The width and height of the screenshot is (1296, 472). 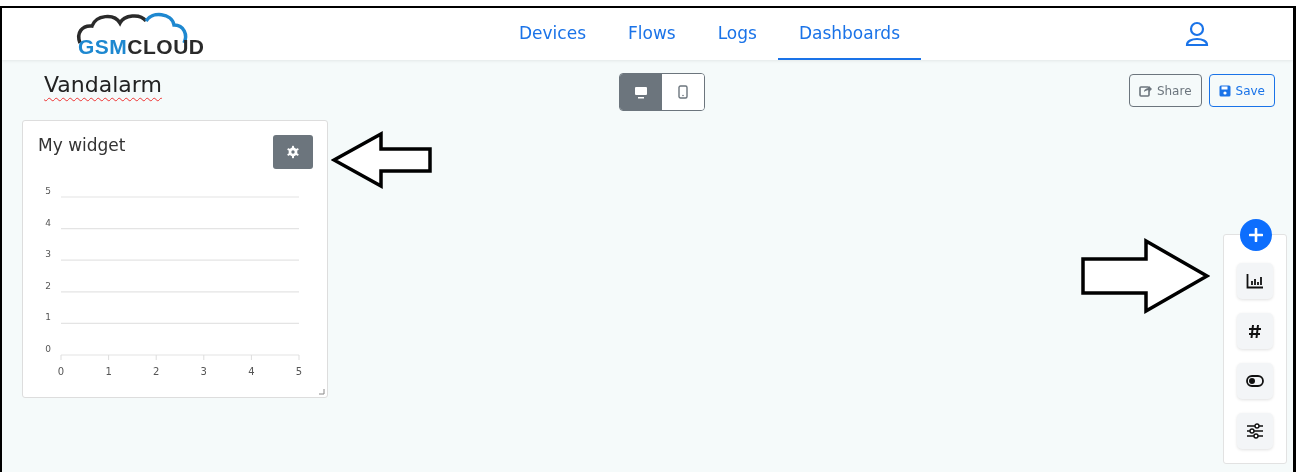 I want to click on nav-tab: Logs, so click(x=737, y=34).